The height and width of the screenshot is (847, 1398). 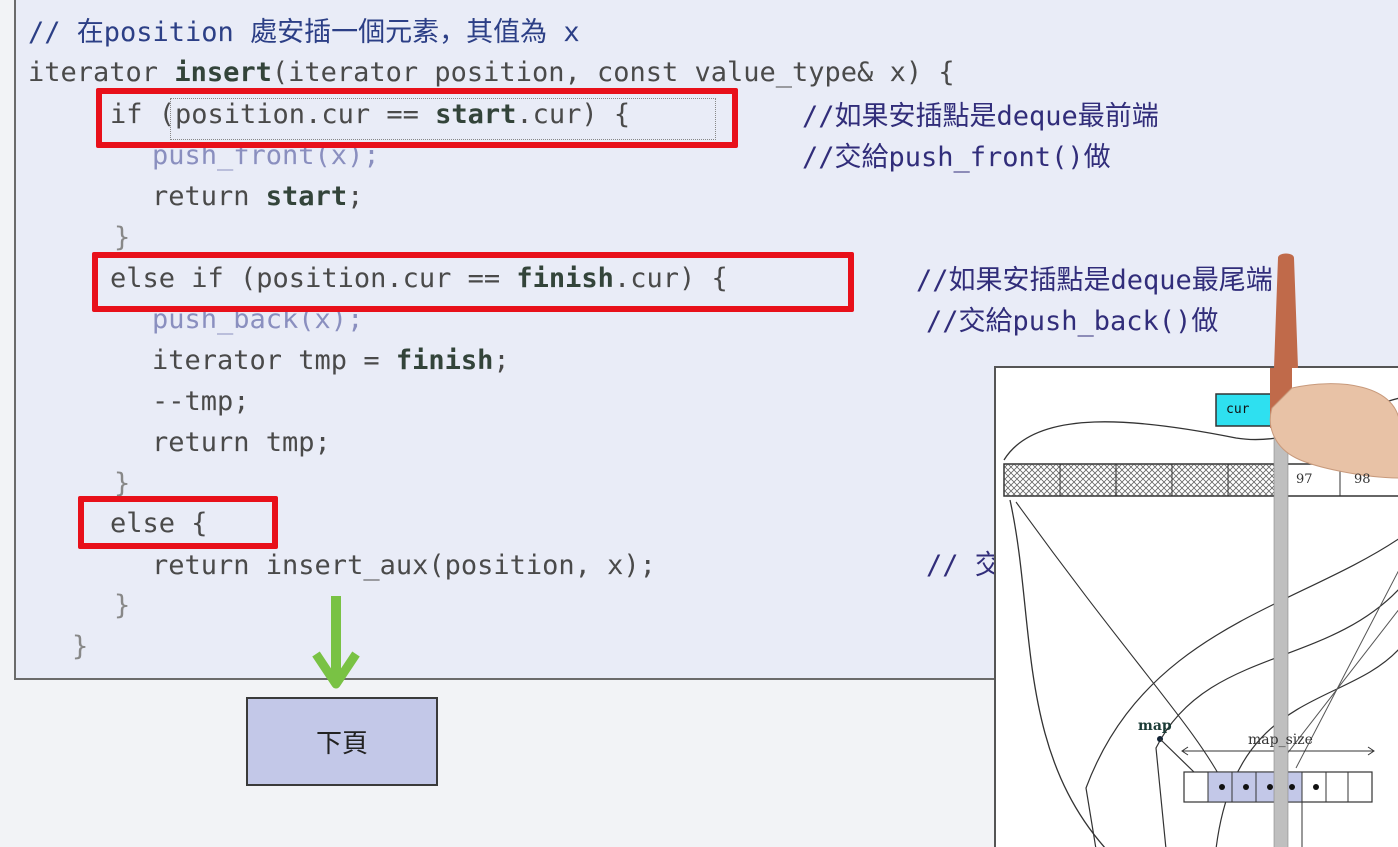 I want to click on return-start-pre: return, so click(x=209, y=196).